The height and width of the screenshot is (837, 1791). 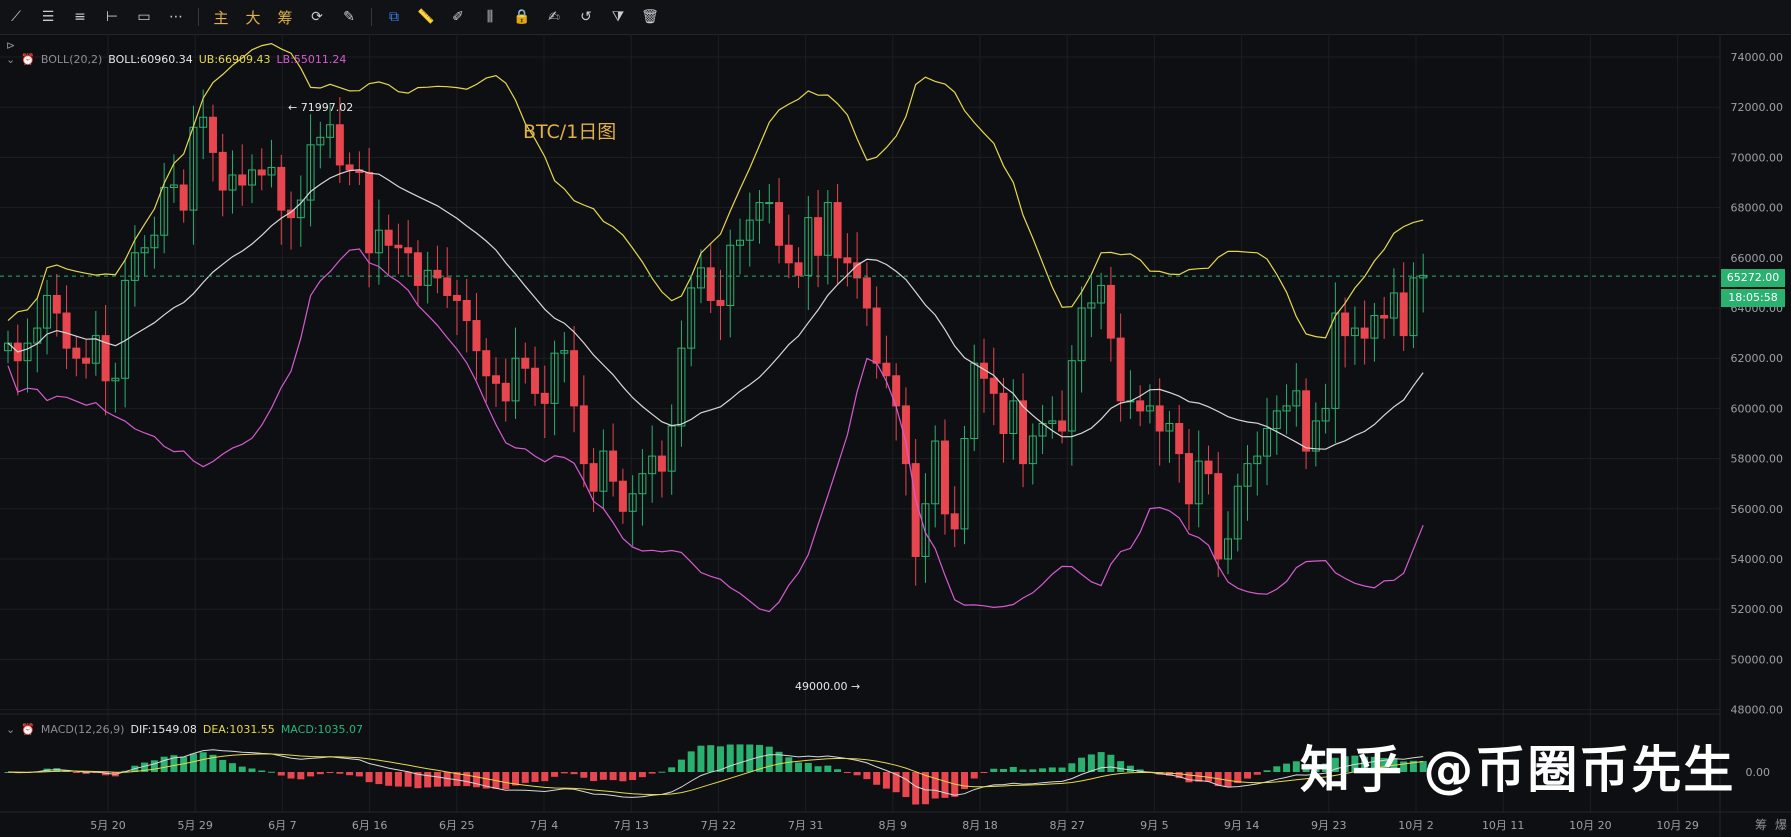 I want to click on undo-icon: ↺, so click(x=586, y=17).